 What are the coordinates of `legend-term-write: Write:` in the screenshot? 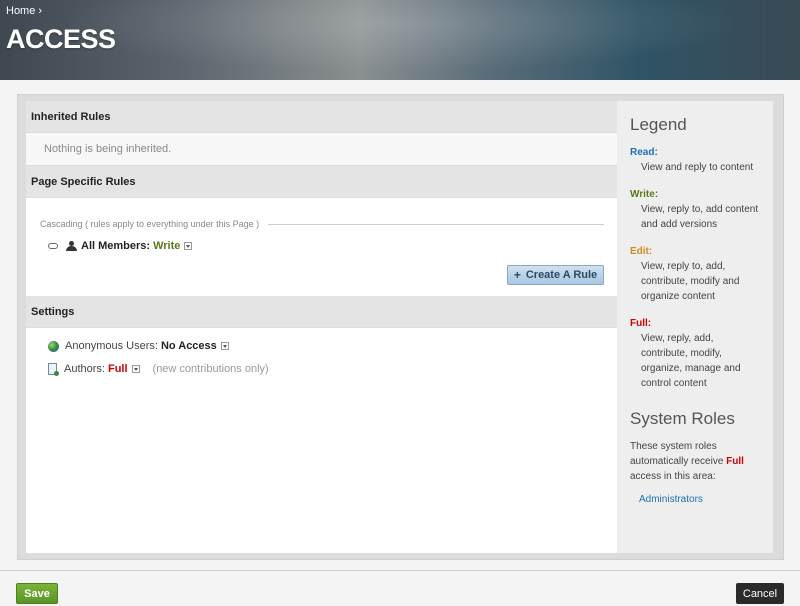 It's located at (644, 194).